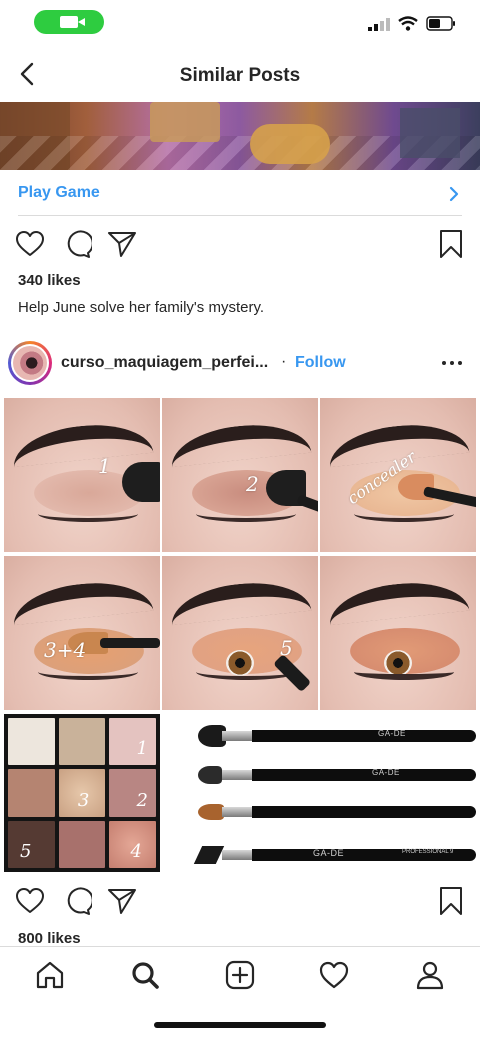 This screenshot has height=1039, width=480. What do you see at coordinates (286, 648) in the screenshot?
I see `step-label-5: 5` at bounding box center [286, 648].